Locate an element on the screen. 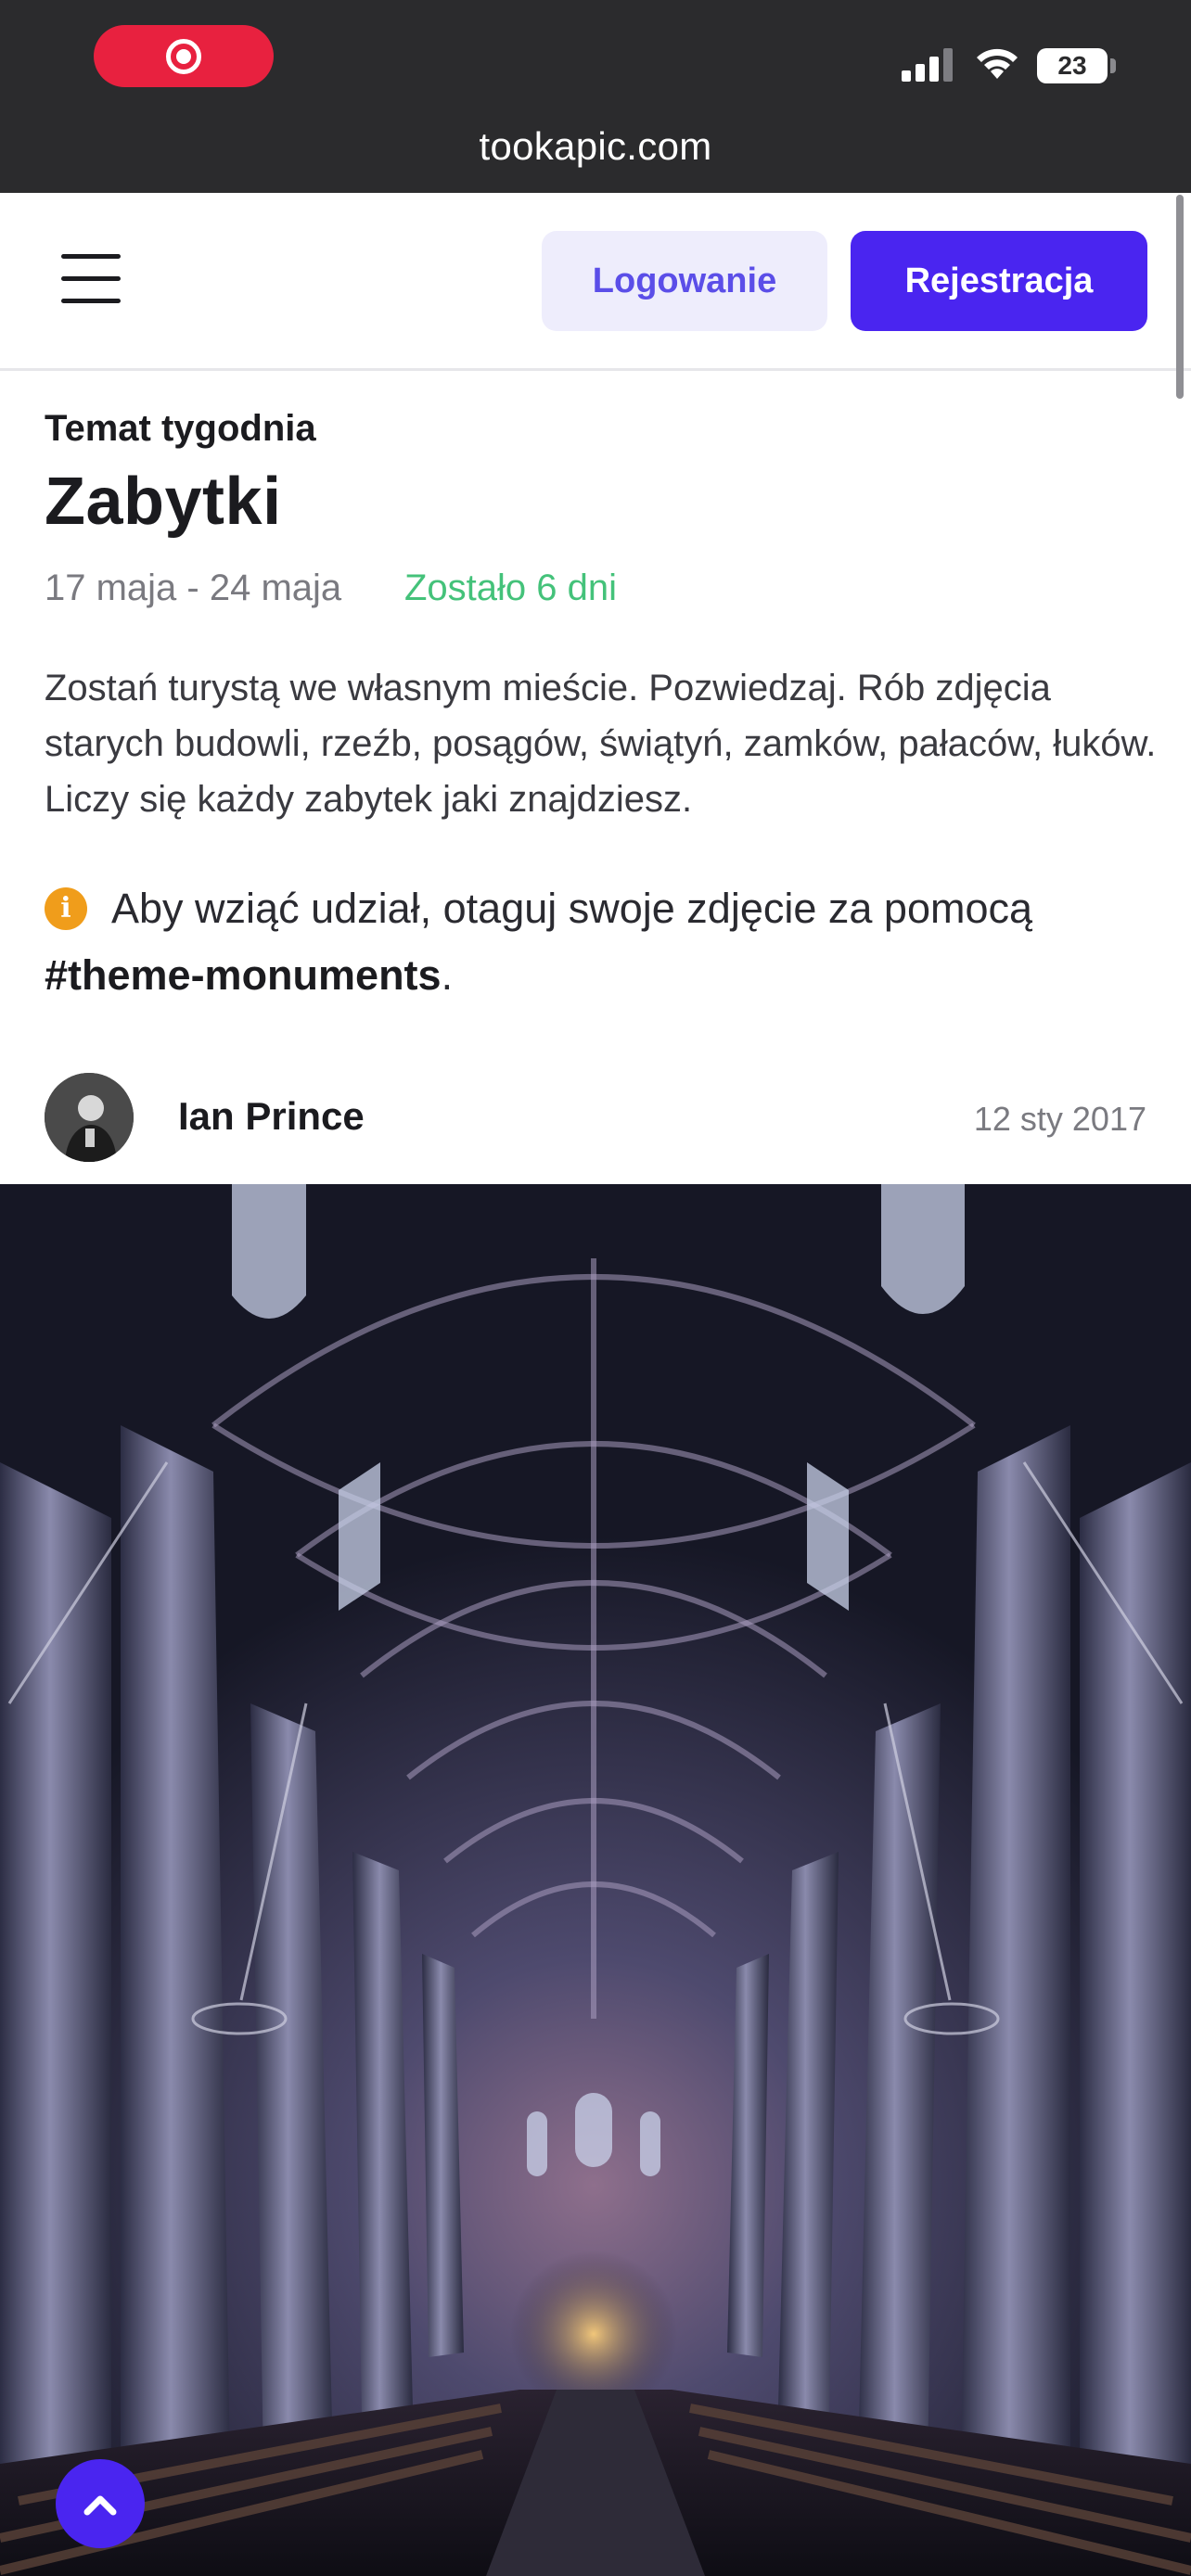  site-header: Logowanie Rejestracja is located at coordinates (595, 282).